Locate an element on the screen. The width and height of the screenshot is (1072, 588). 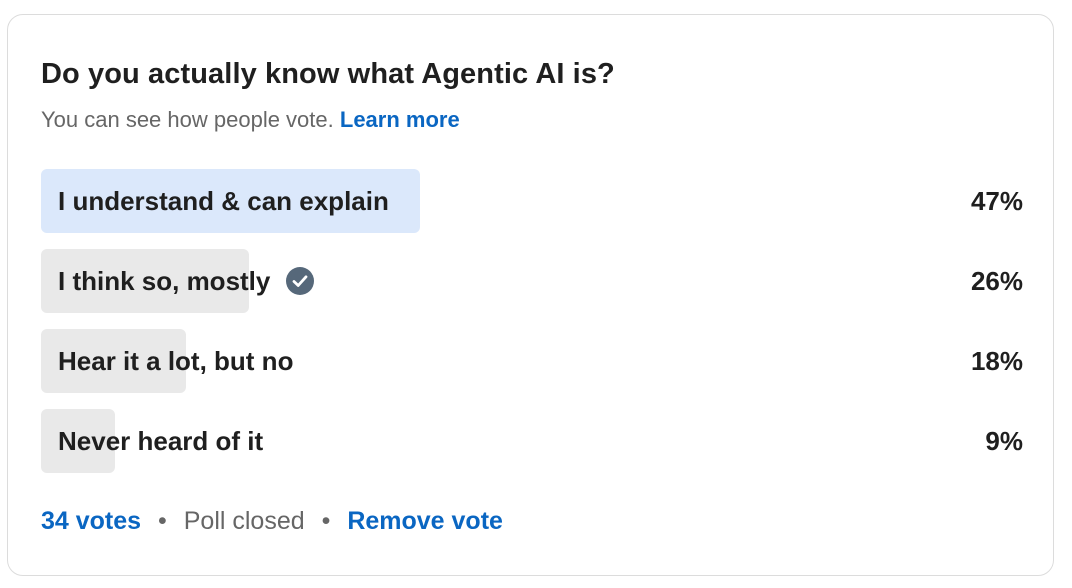
poll-visibility-note: You can see how people vote. Learn more is located at coordinates (250, 120).